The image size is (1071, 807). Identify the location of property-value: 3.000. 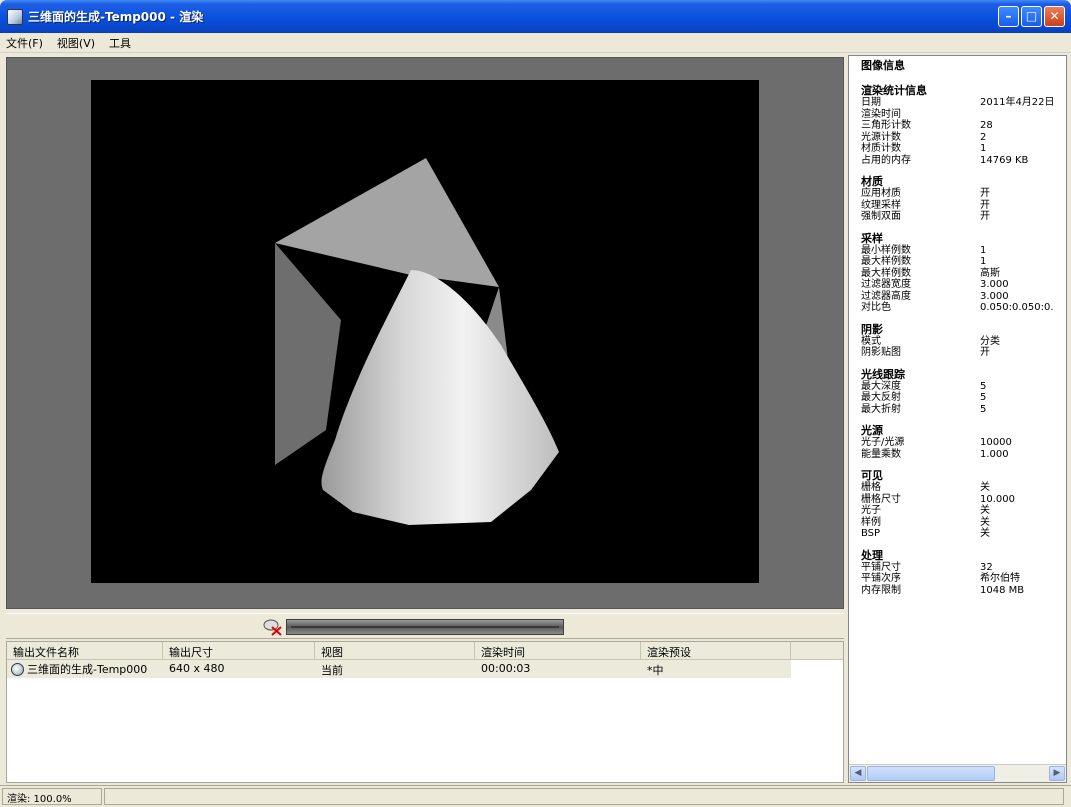
(994, 296).